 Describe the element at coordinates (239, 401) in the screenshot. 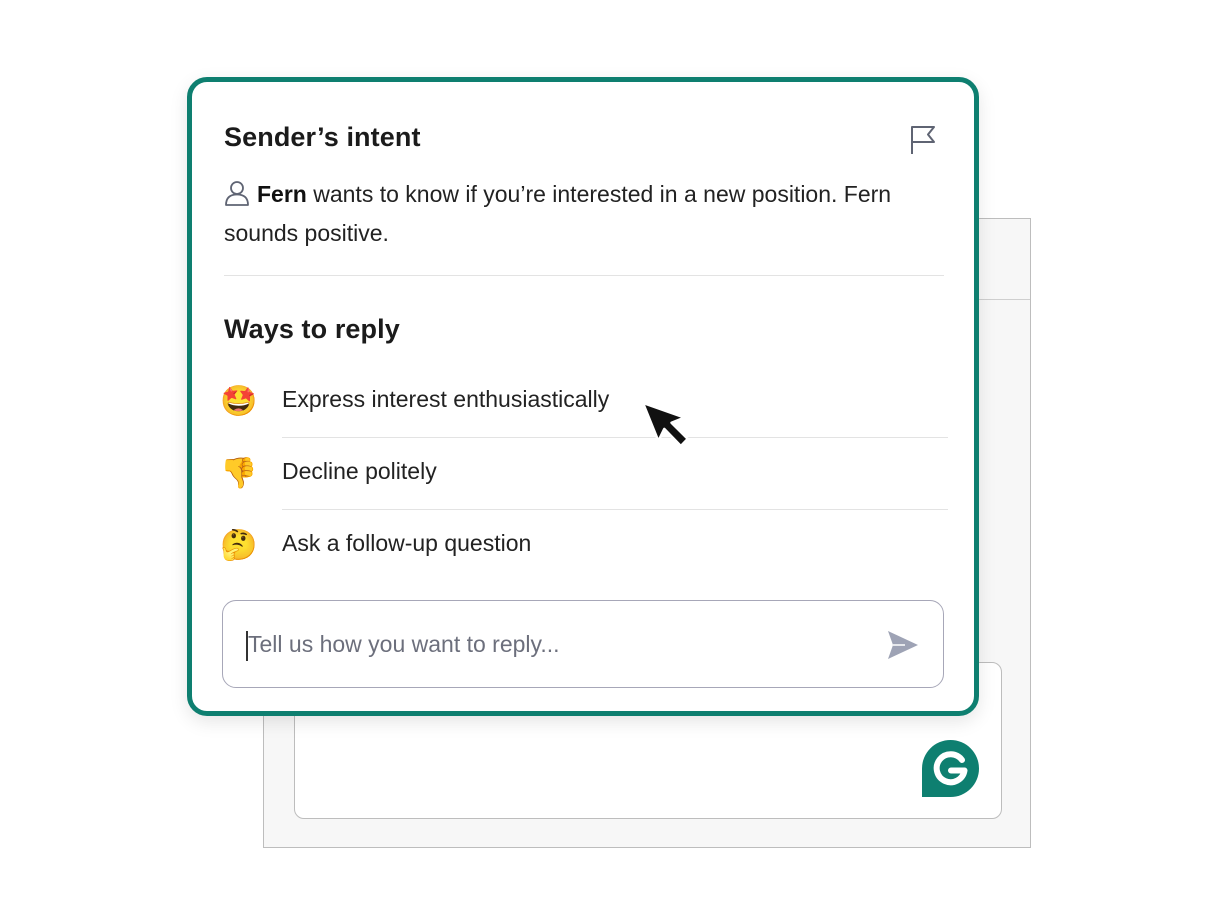

I see `star-struck-emoji-icon: 🤩` at that location.